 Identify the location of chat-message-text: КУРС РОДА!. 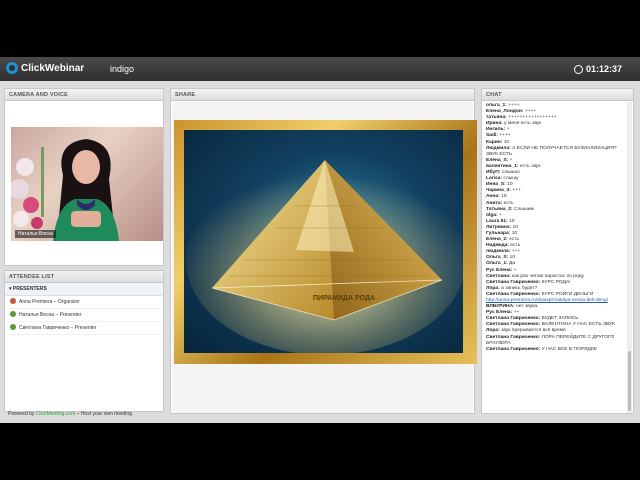
(556, 282).